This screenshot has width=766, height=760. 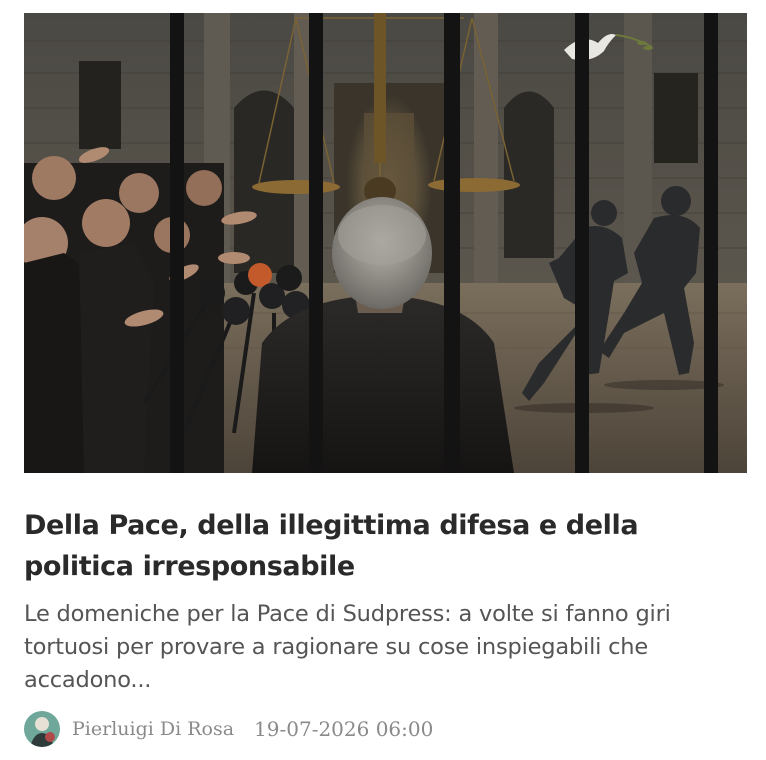 I want to click on article-meta: Pierluigi Di Rosa 19-07-2026 06:00, so click(x=381, y=729).